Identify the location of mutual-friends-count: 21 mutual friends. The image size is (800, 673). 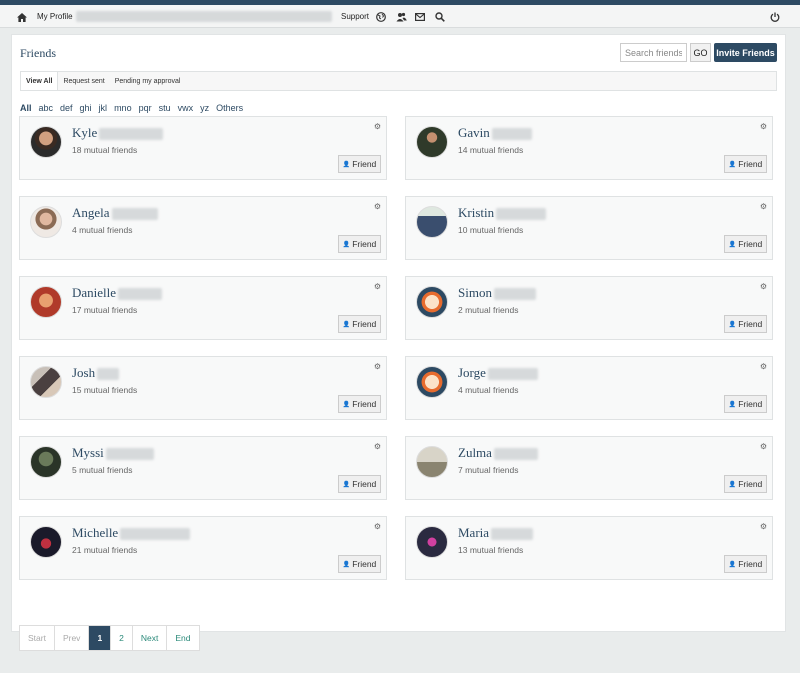
(104, 550).